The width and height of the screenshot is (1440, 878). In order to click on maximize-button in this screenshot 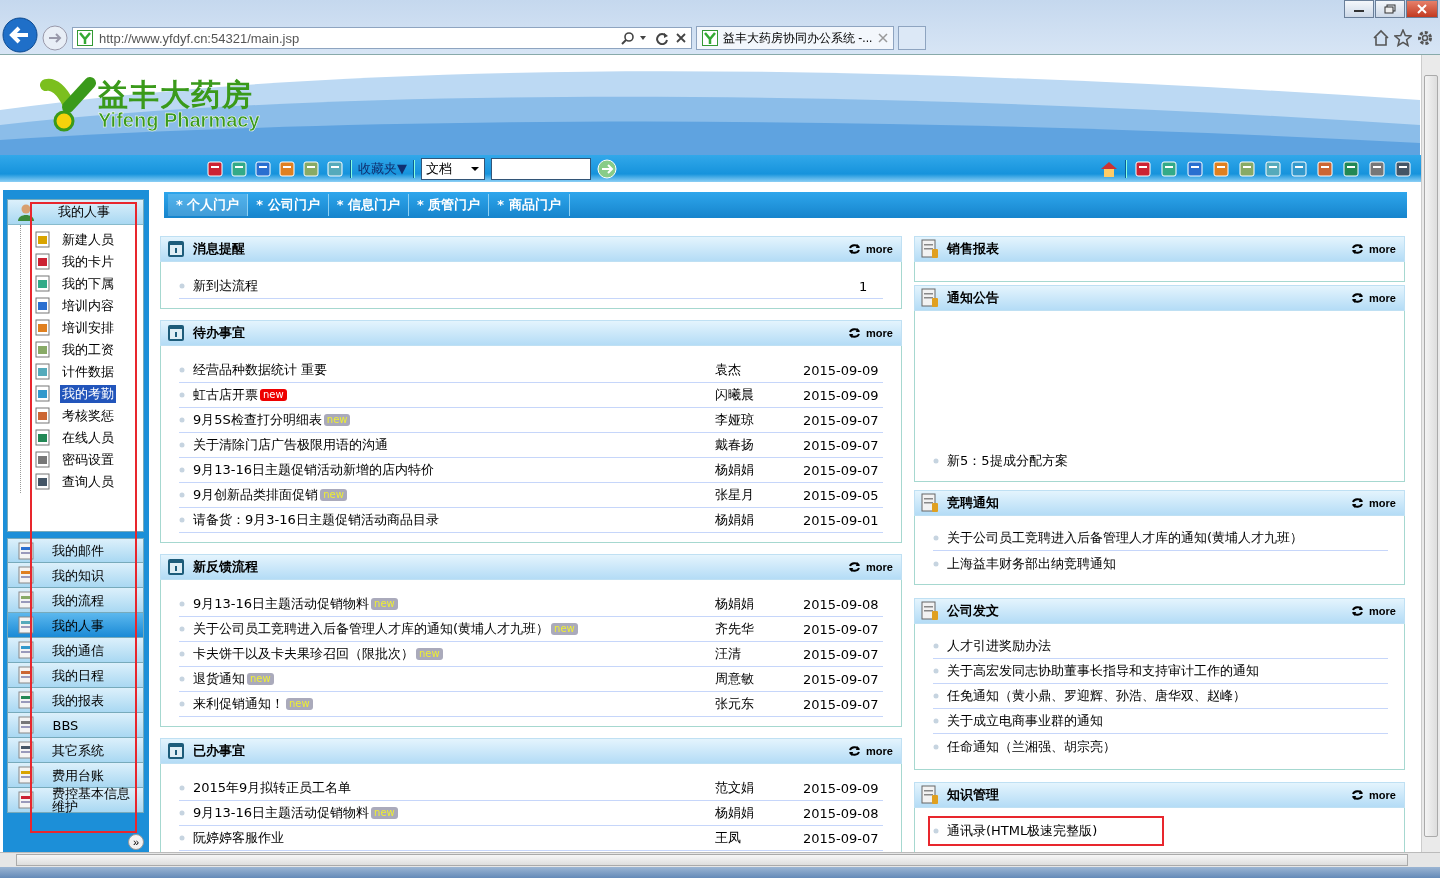, I will do `click(1390, 9)`.